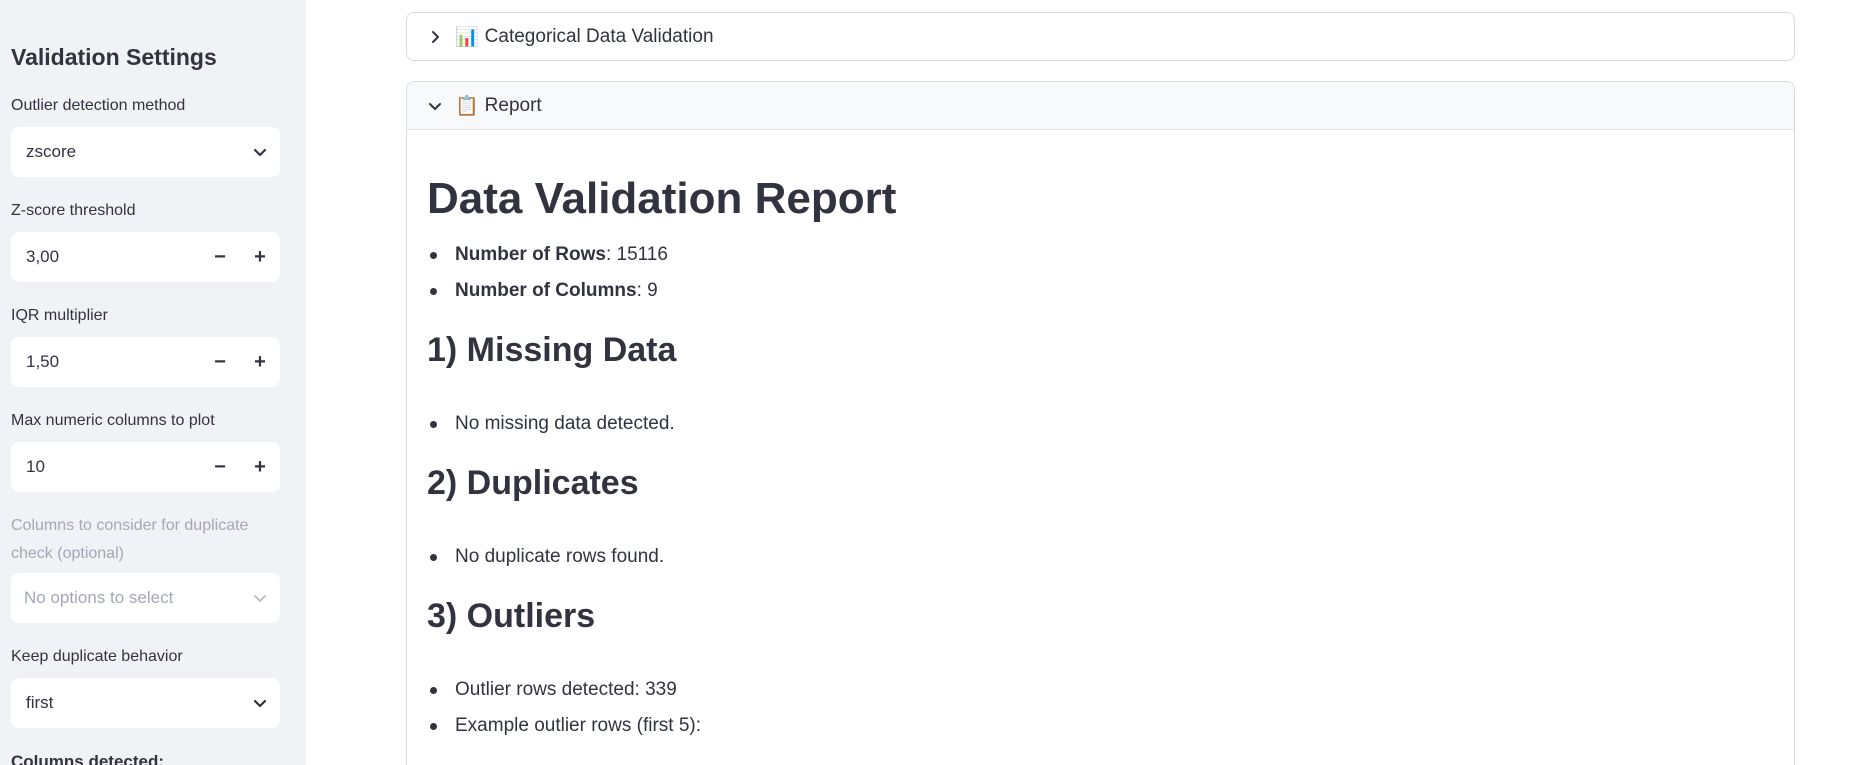  What do you see at coordinates (114, 57) in the screenshot?
I see `sidebar-title: Validation Settings` at bounding box center [114, 57].